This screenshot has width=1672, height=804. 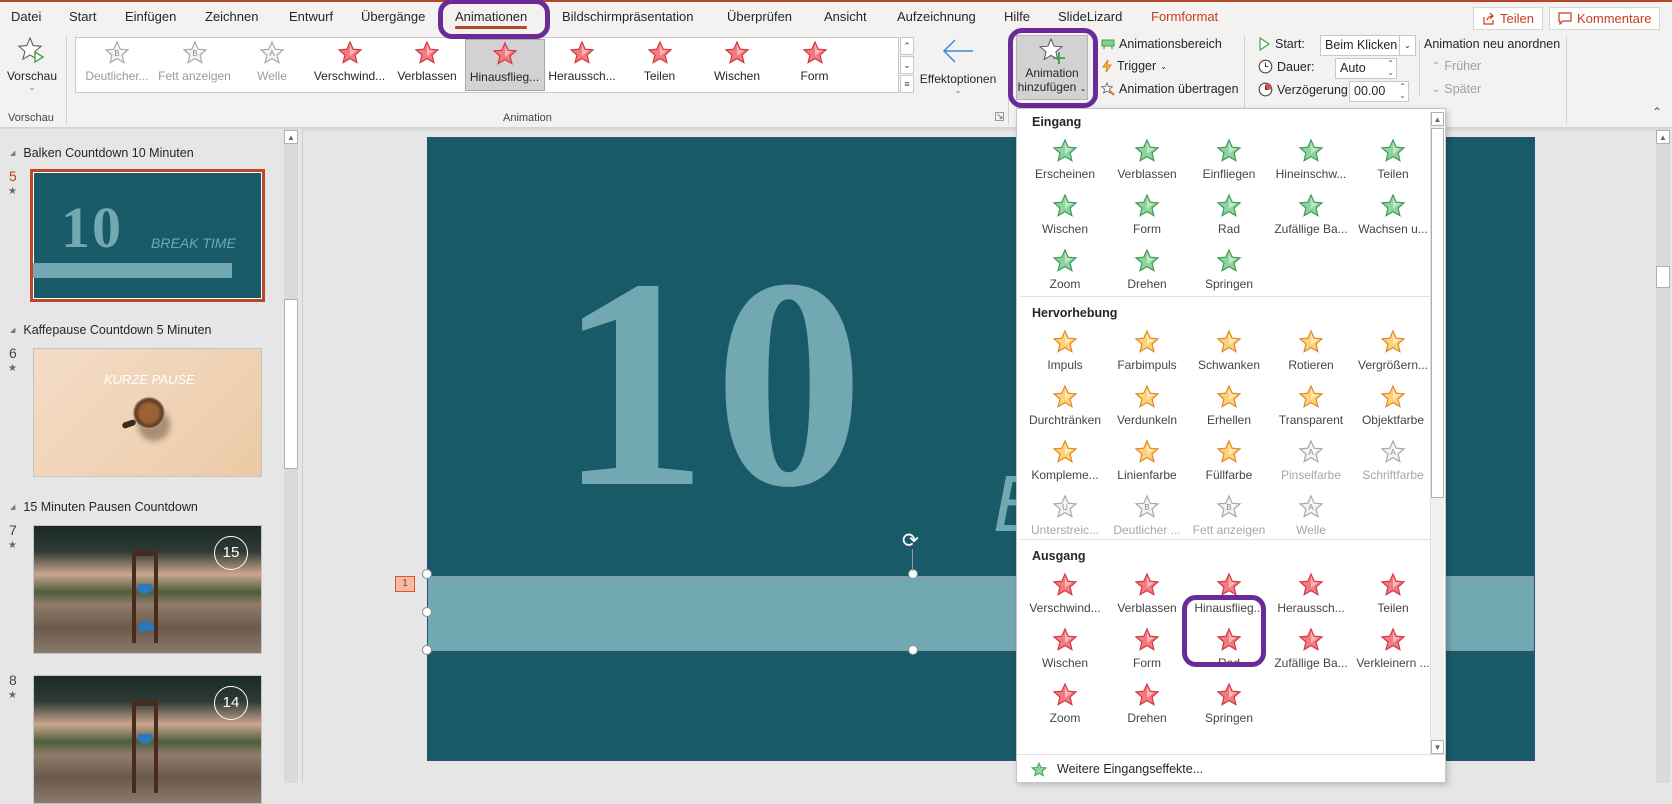 I want to click on resize-handle-top-left, so click(x=427, y=574).